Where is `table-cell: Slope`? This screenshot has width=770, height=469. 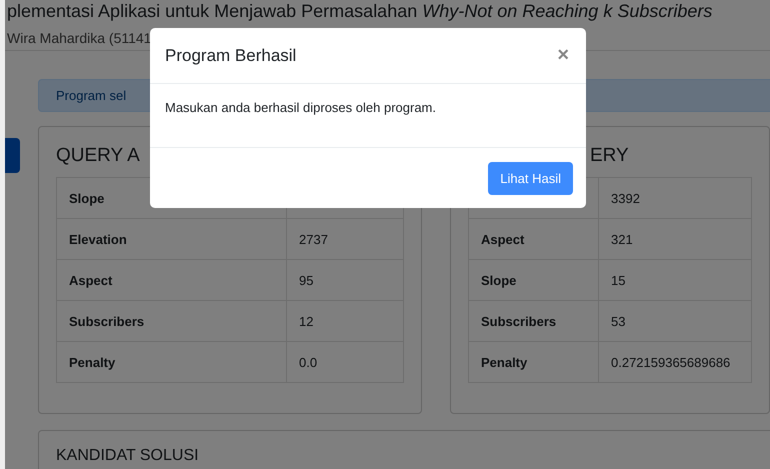 table-cell: Slope is located at coordinates (533, 280).